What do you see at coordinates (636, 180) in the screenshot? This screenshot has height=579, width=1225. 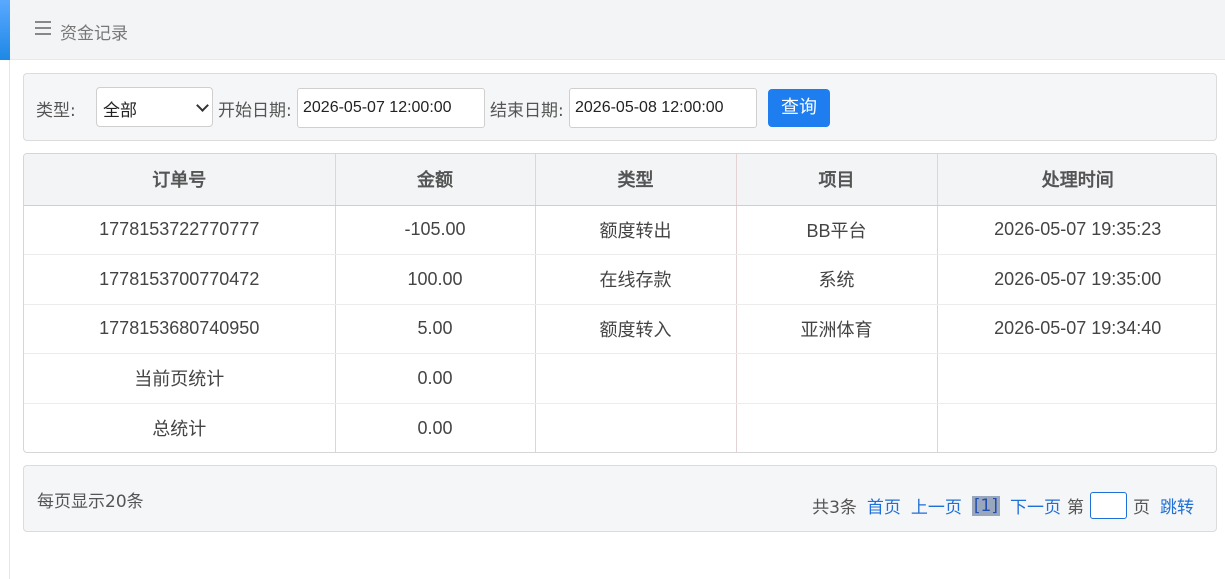 I see `column-header-type: 类型` at bounding box center [636, 180].